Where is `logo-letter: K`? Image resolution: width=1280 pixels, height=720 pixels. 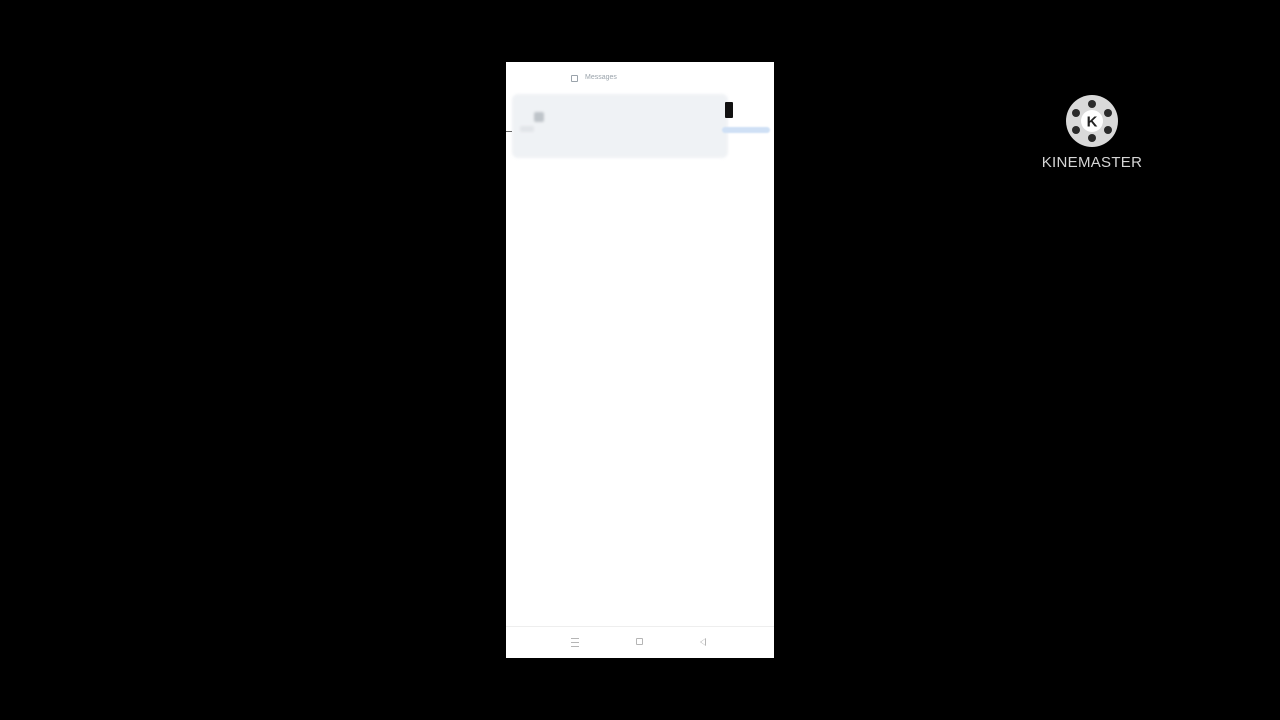
logo-letter: K is located at coordinates (1092, 122).